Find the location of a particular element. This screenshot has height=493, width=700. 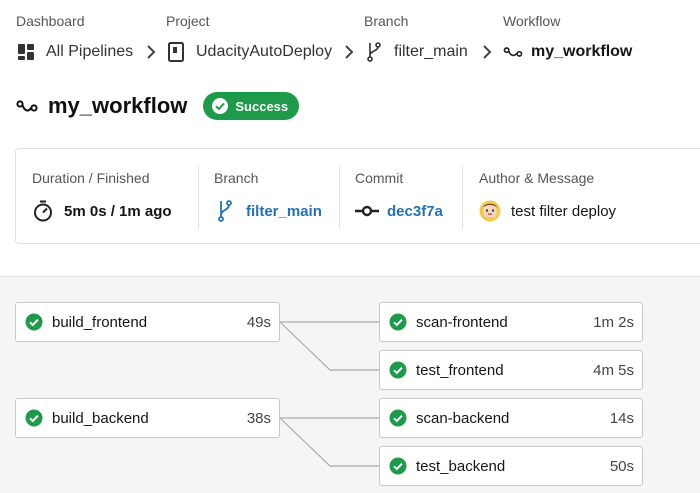

job-name: scan-backend is located at coordinates (463, 418).